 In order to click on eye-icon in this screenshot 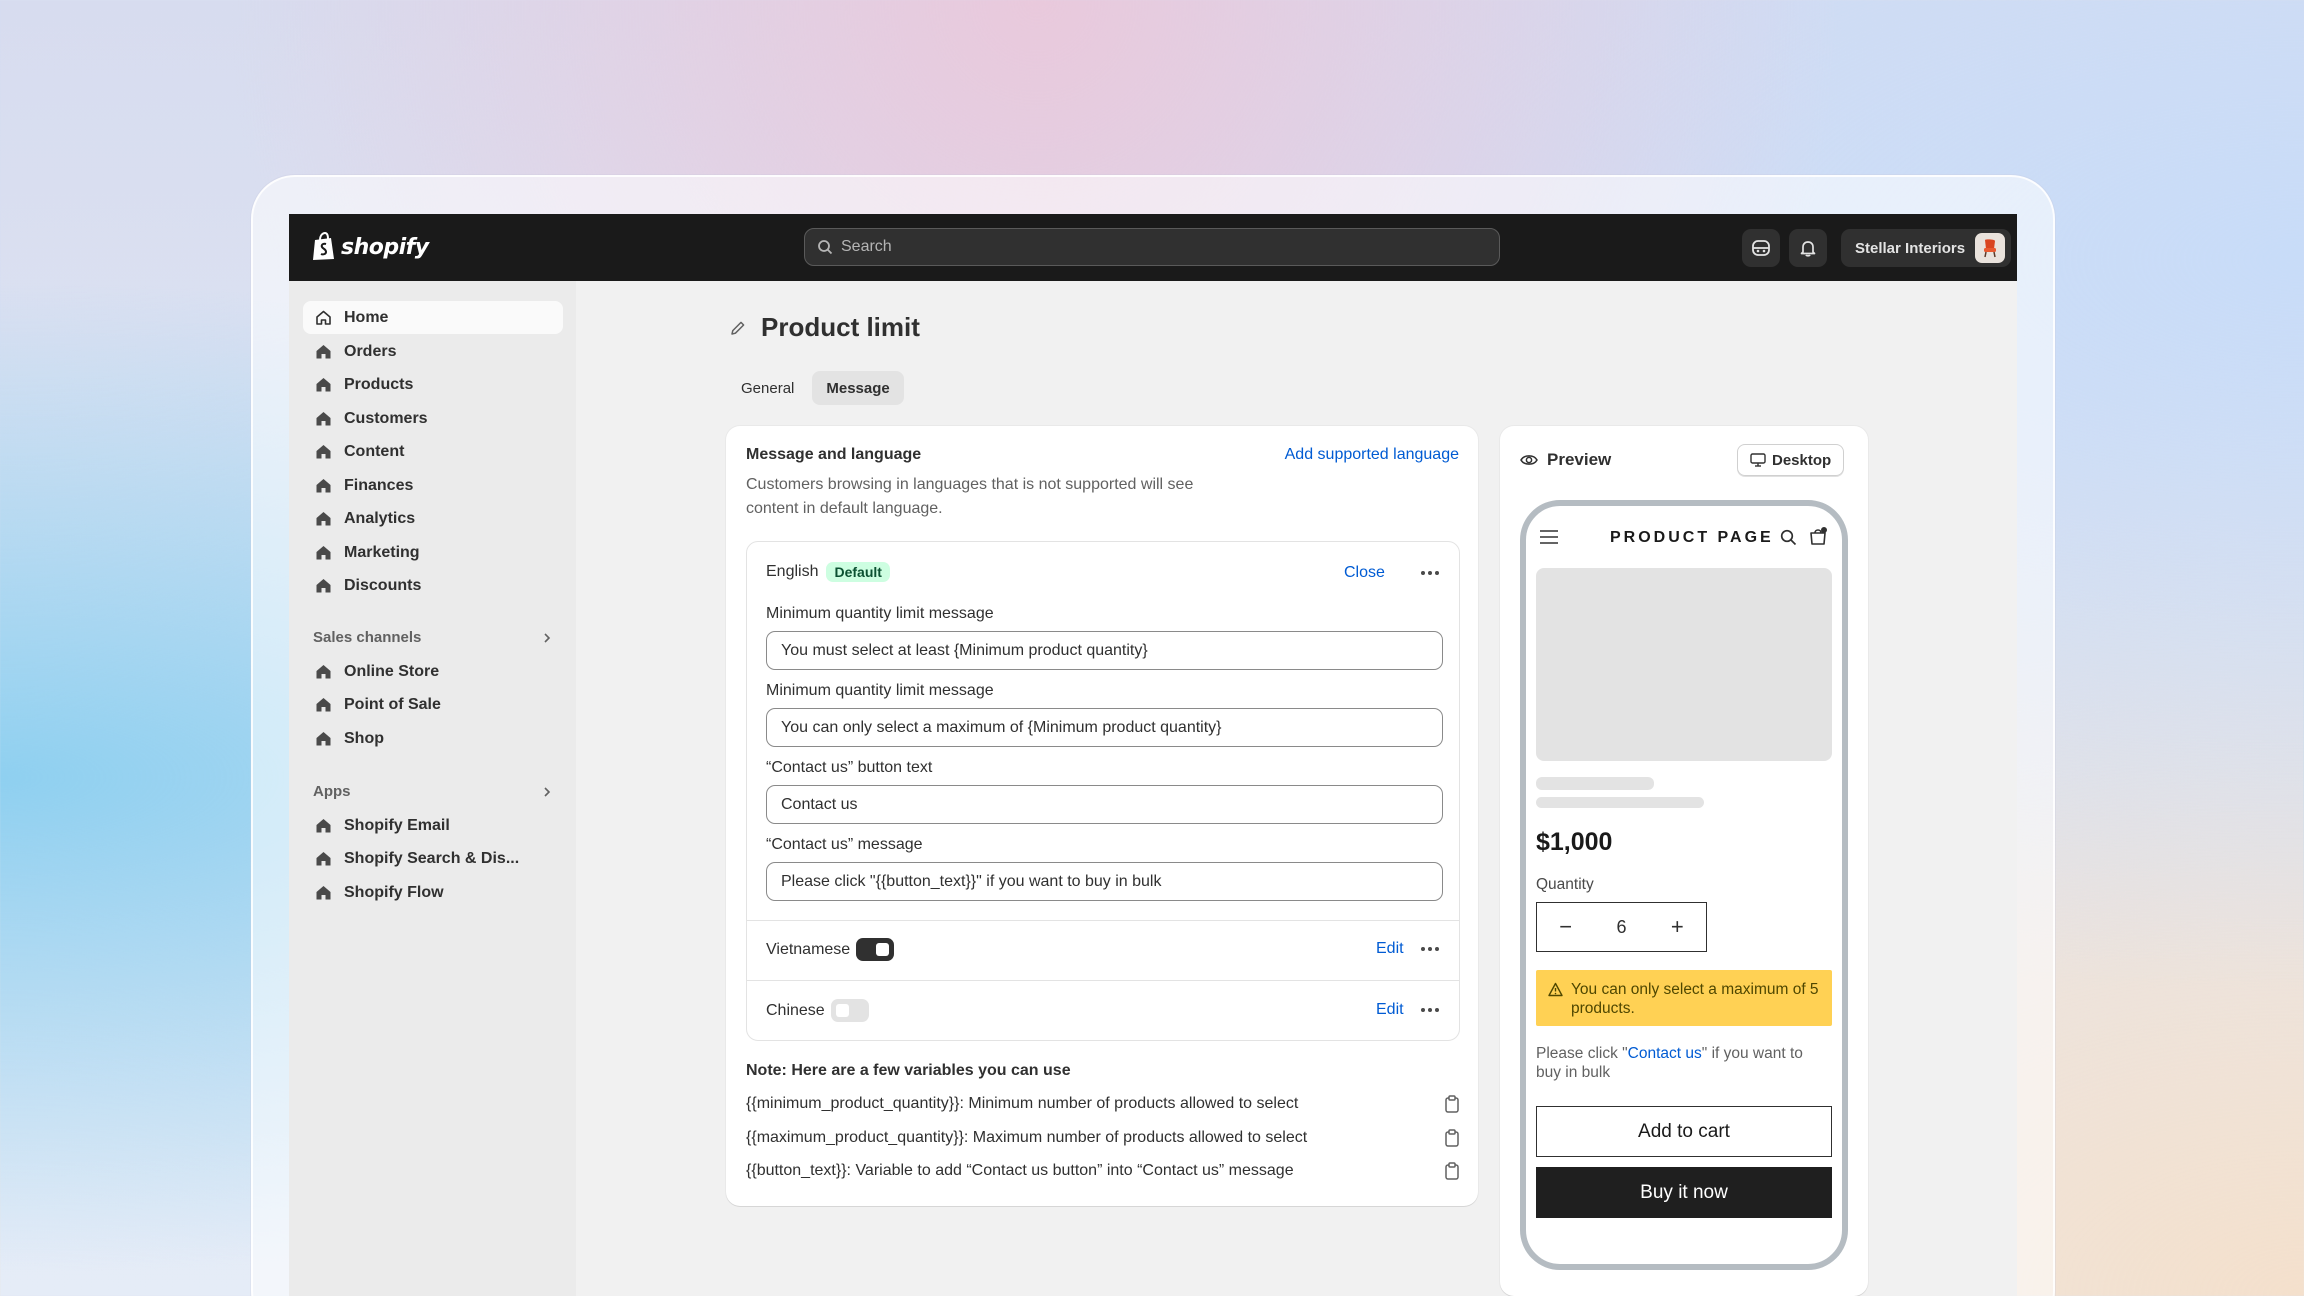, I will do `click(1529, 460)`.